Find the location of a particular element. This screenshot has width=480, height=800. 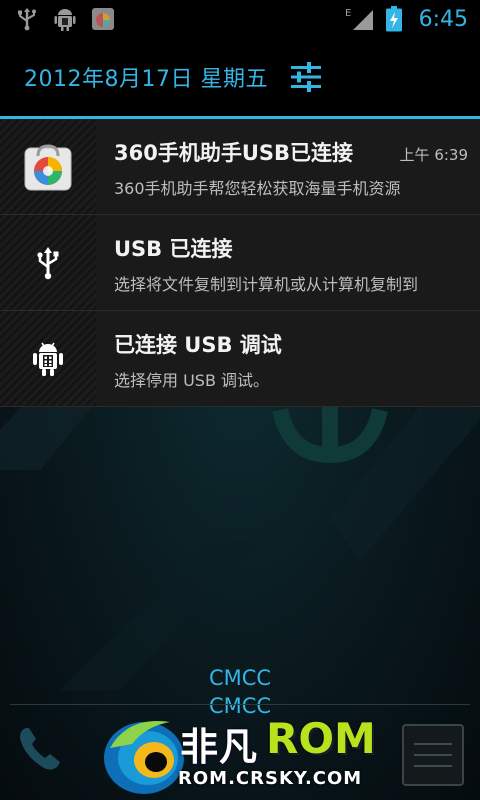

notification-body: USB 已连接 选择将文件复制到计算机或从计算机复制到 is located at coordinates (288, 262).